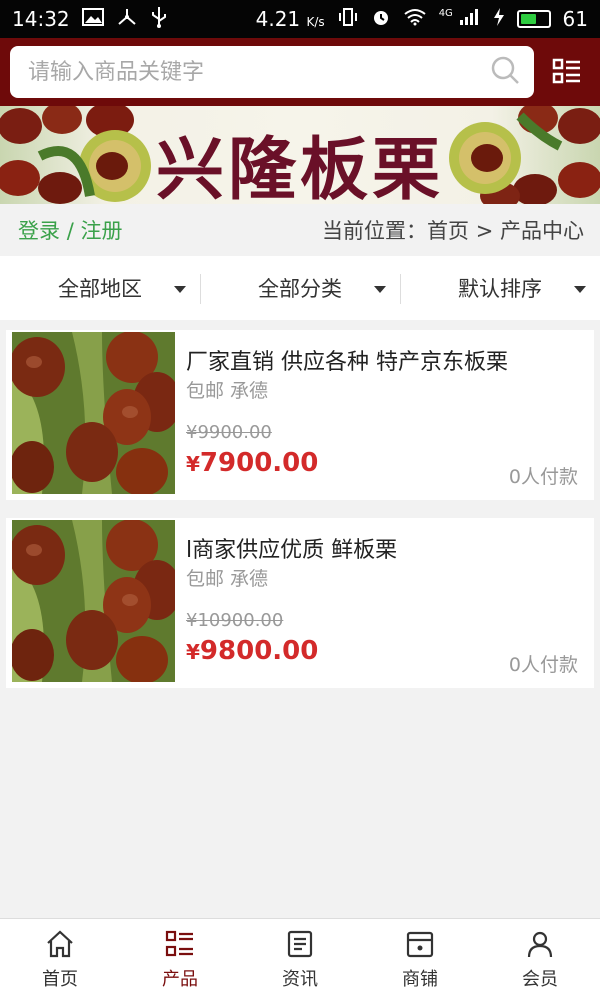 Image resolution: width=600 pixels, height=1000 pixels. I want to click on vibrate-icon, so click(348, 19).